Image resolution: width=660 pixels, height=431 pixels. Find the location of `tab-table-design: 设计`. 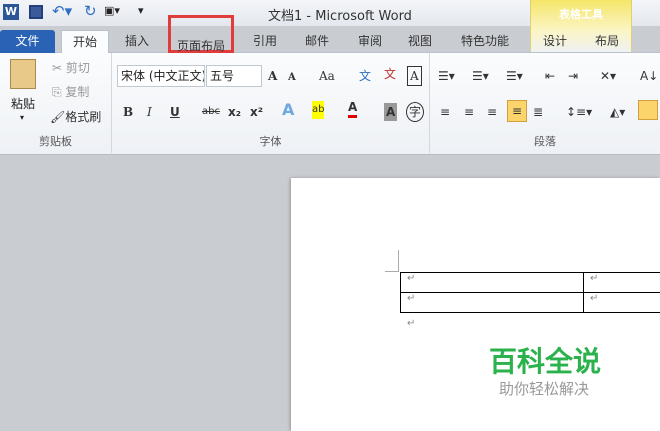

tab-table-design: 设计 is located at coordinates (555, 41).